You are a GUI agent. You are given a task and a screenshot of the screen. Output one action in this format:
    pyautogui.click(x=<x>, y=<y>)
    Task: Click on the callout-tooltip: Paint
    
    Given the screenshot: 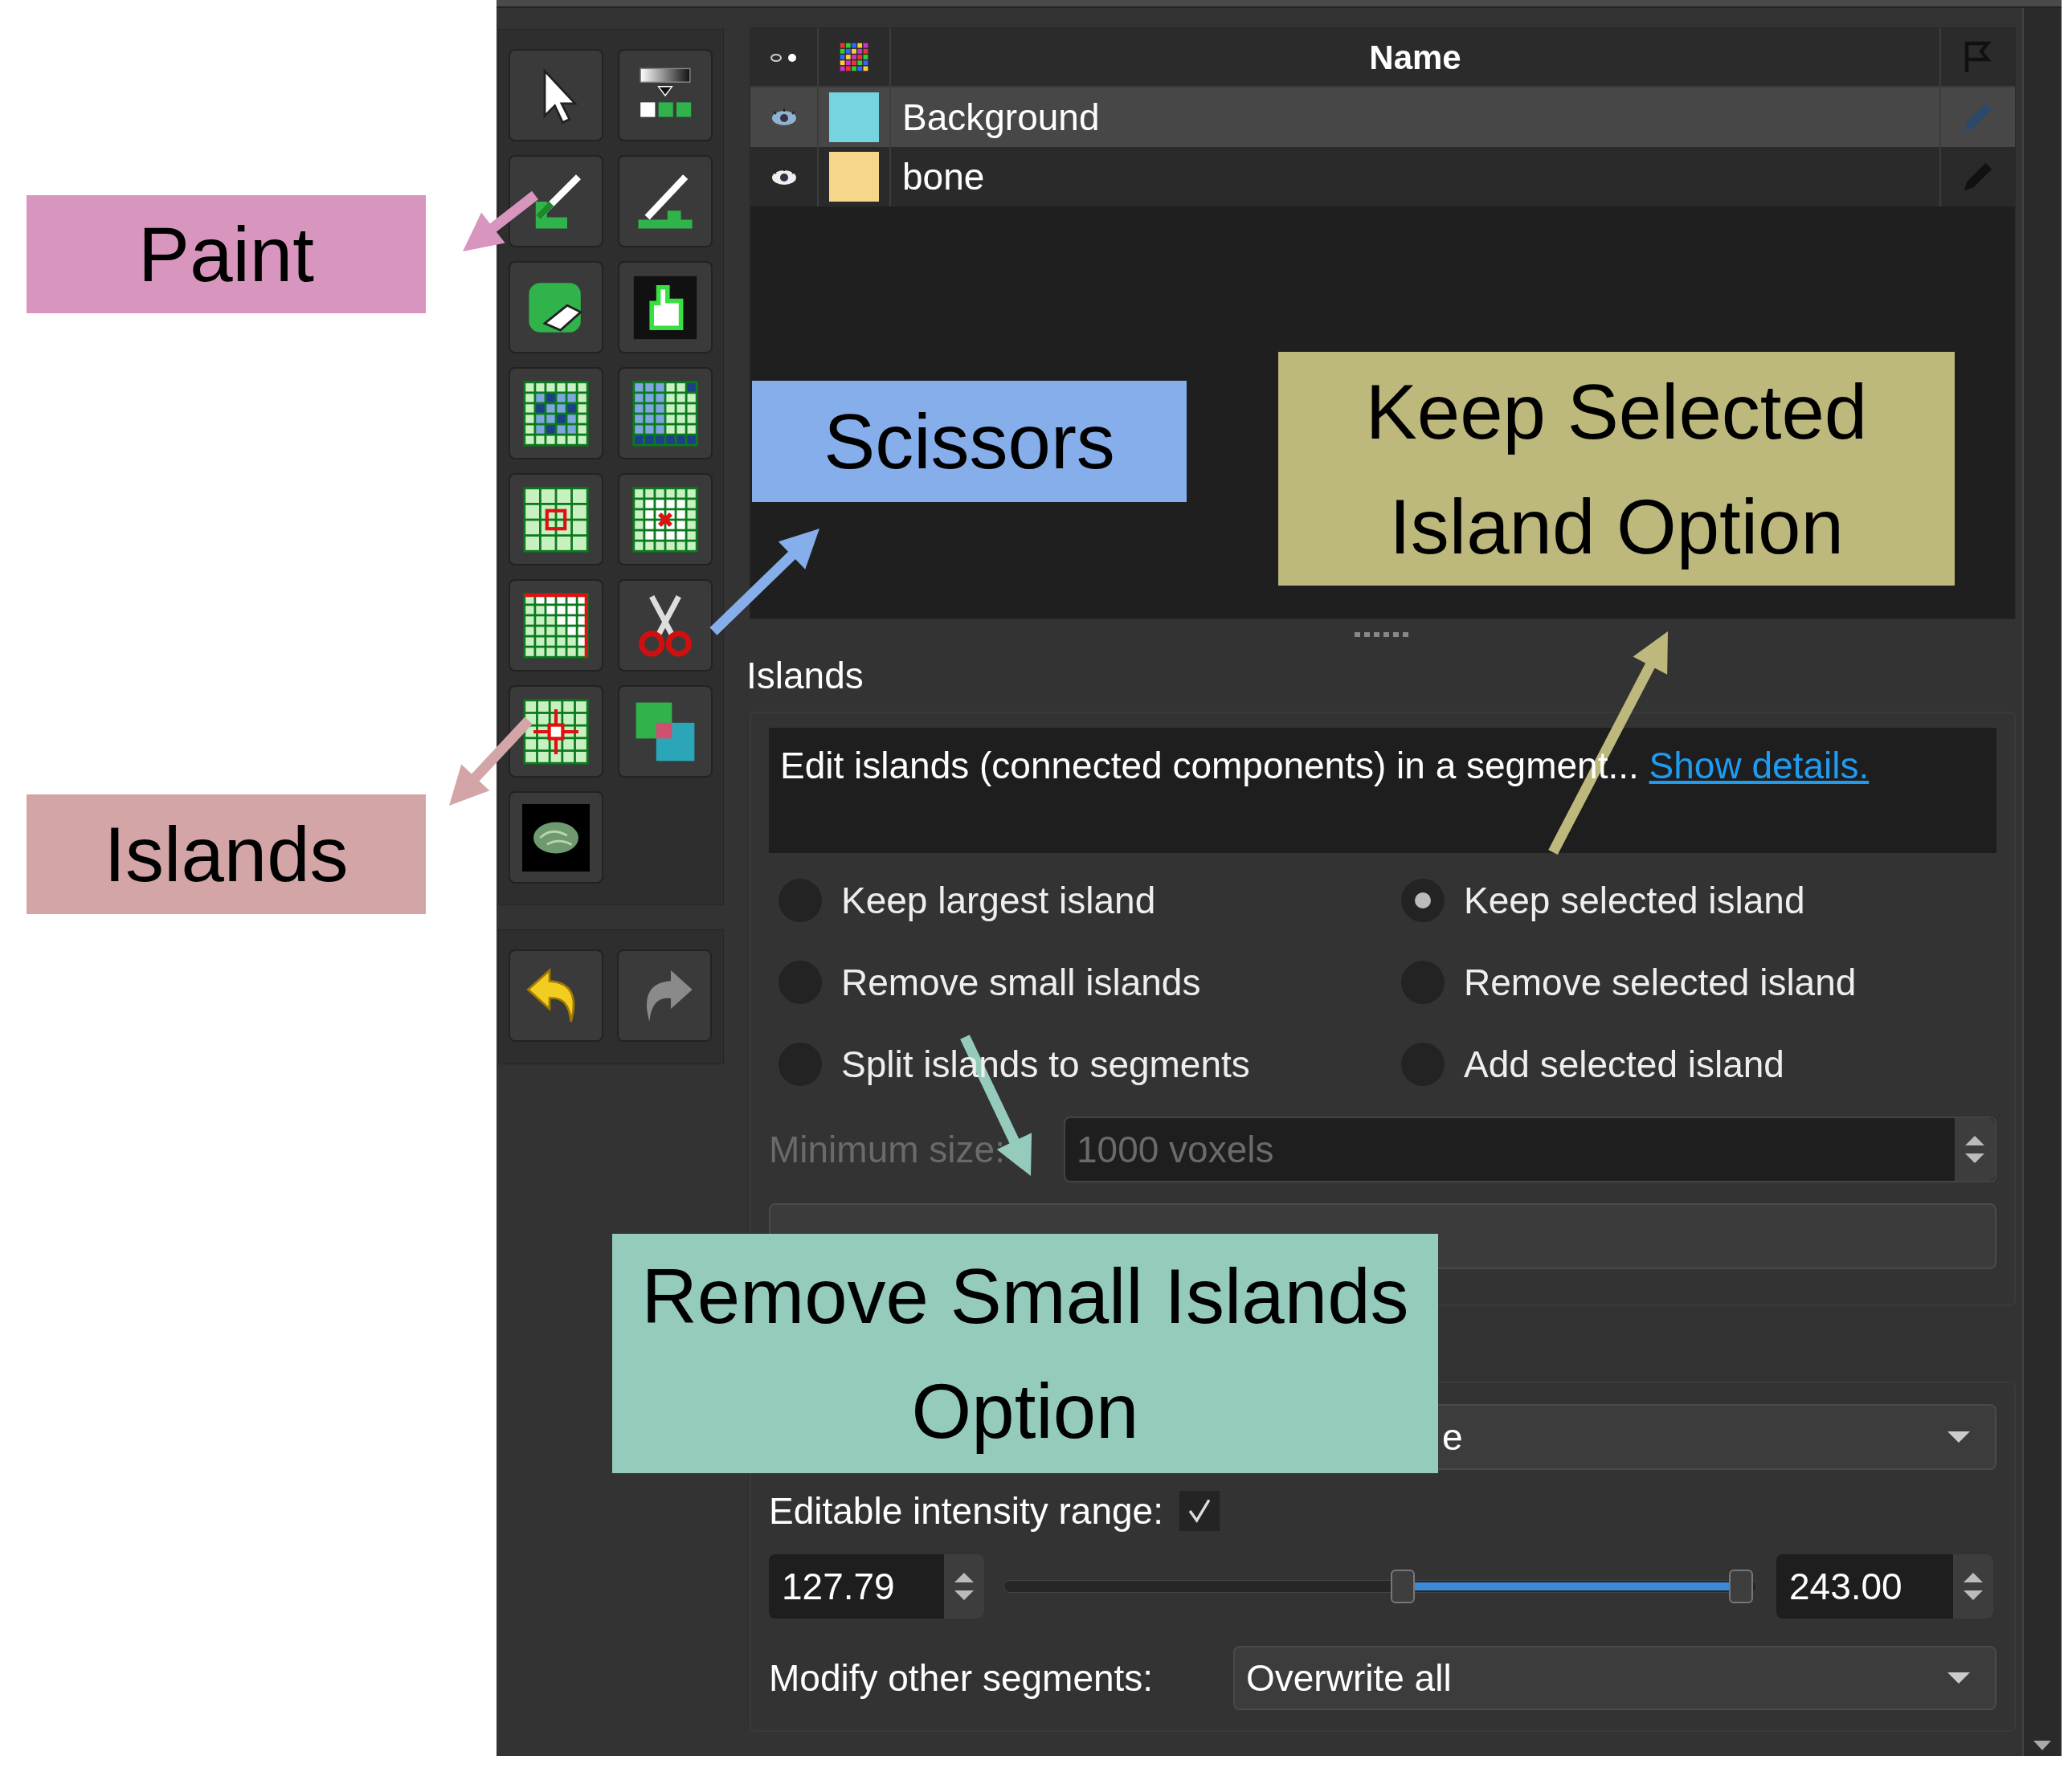 What is the action you would take?
    pyautogui.click(x=226, y=254)
    